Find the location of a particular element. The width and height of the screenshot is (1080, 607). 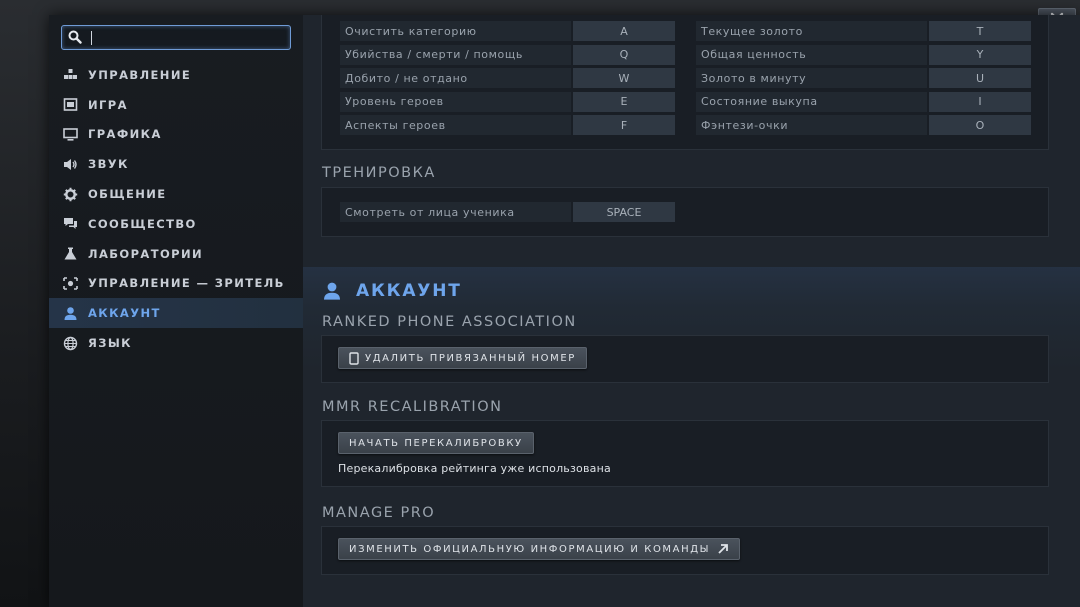

sidebar-item-language: ЯЗЫК is located at coordinates (176, 343).